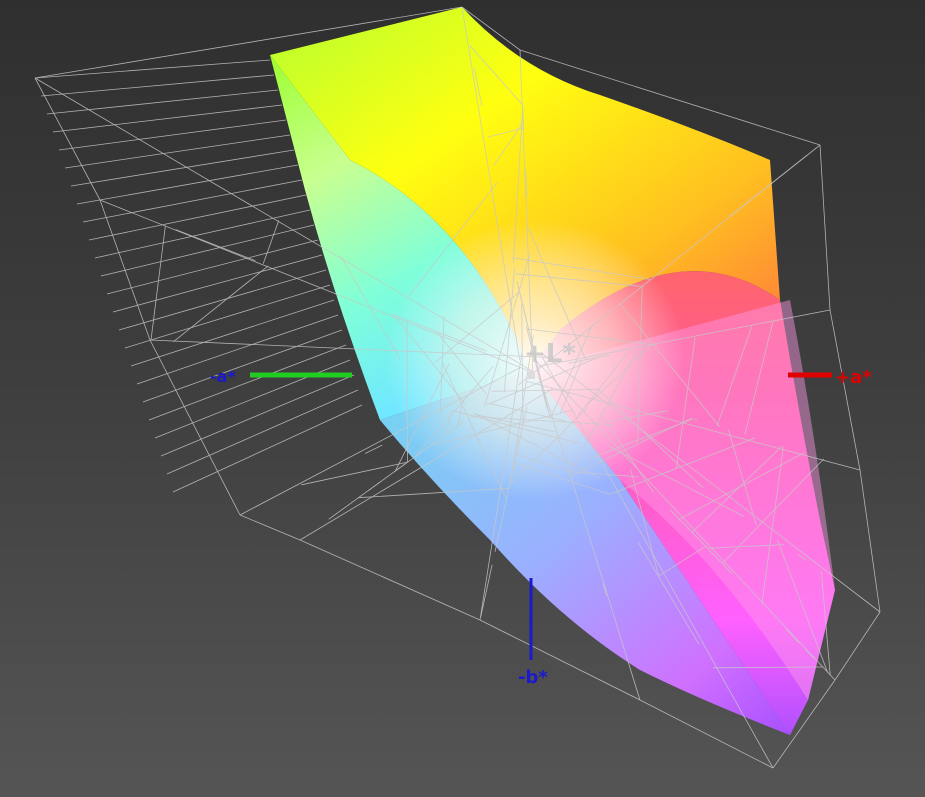  I want to click on minus-b-label: -b*, so click(533, 677).